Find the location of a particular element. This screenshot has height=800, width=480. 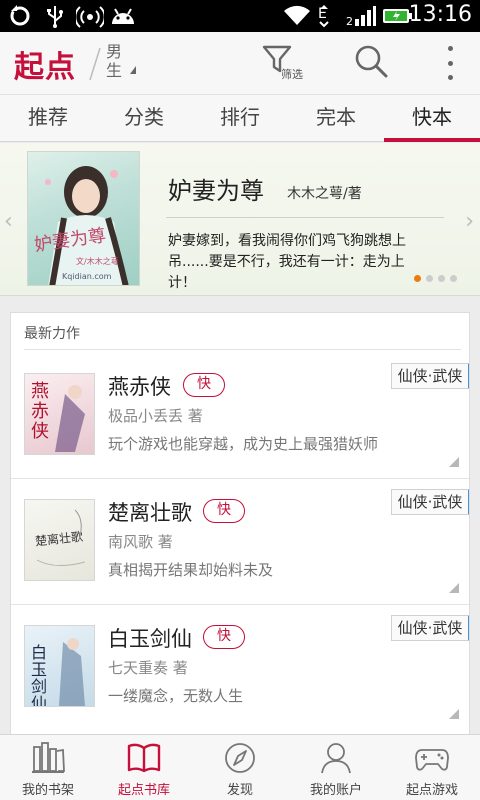

cover-subtitle: 文/木木之萼 is located at coordinates (97, 261).